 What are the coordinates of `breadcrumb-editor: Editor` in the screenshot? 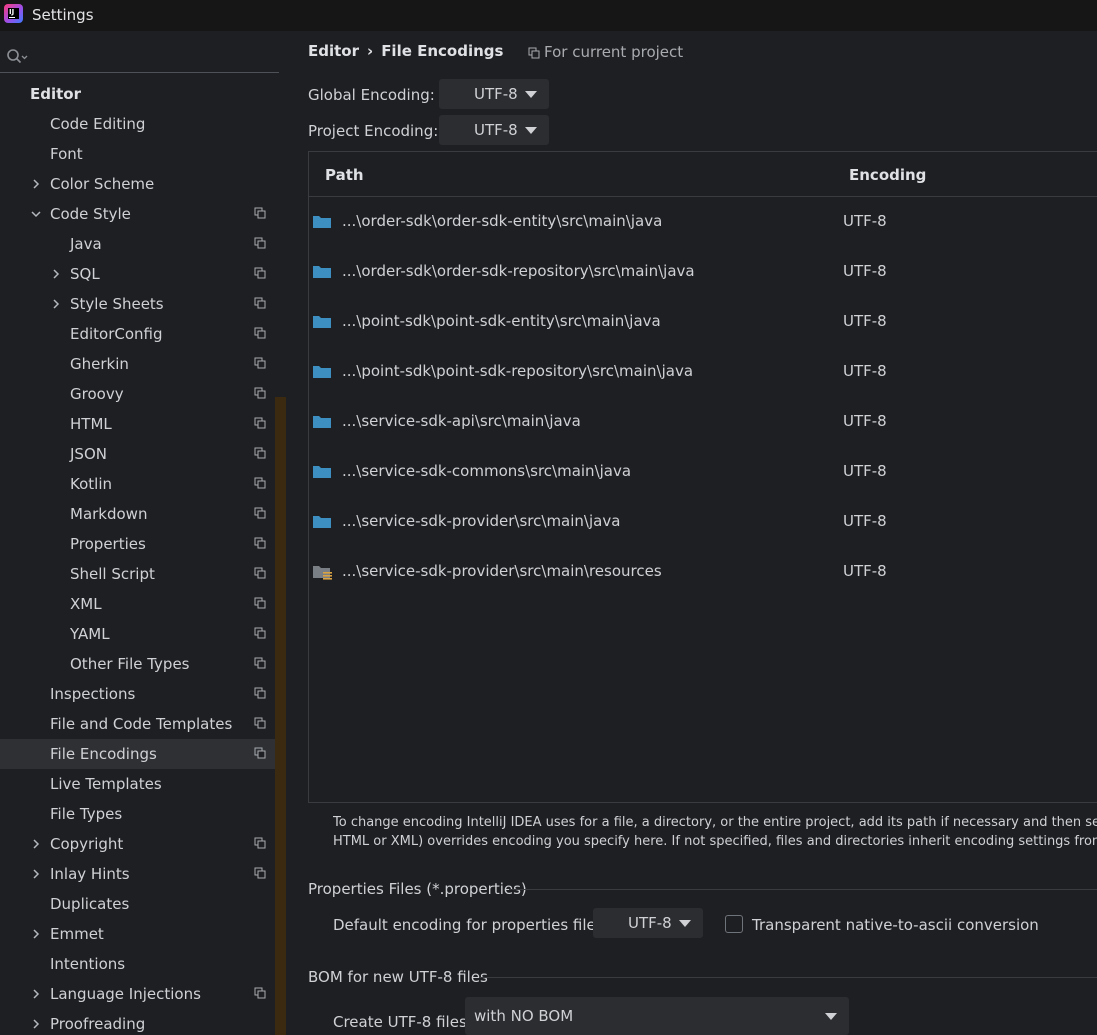 It's located at (333, 51).